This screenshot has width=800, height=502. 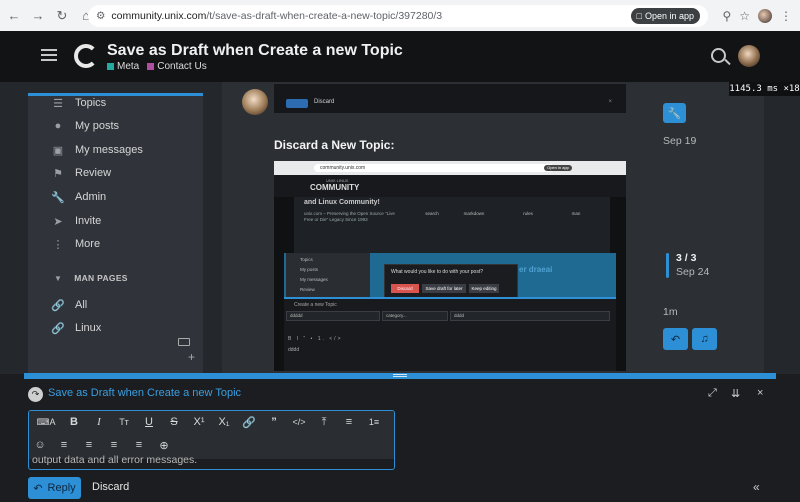 What do you see at coordinates (115, 104) in the screenshot?
I see `sidebar-item-topics: ☰ Topics` at bounding box center [115, 104].